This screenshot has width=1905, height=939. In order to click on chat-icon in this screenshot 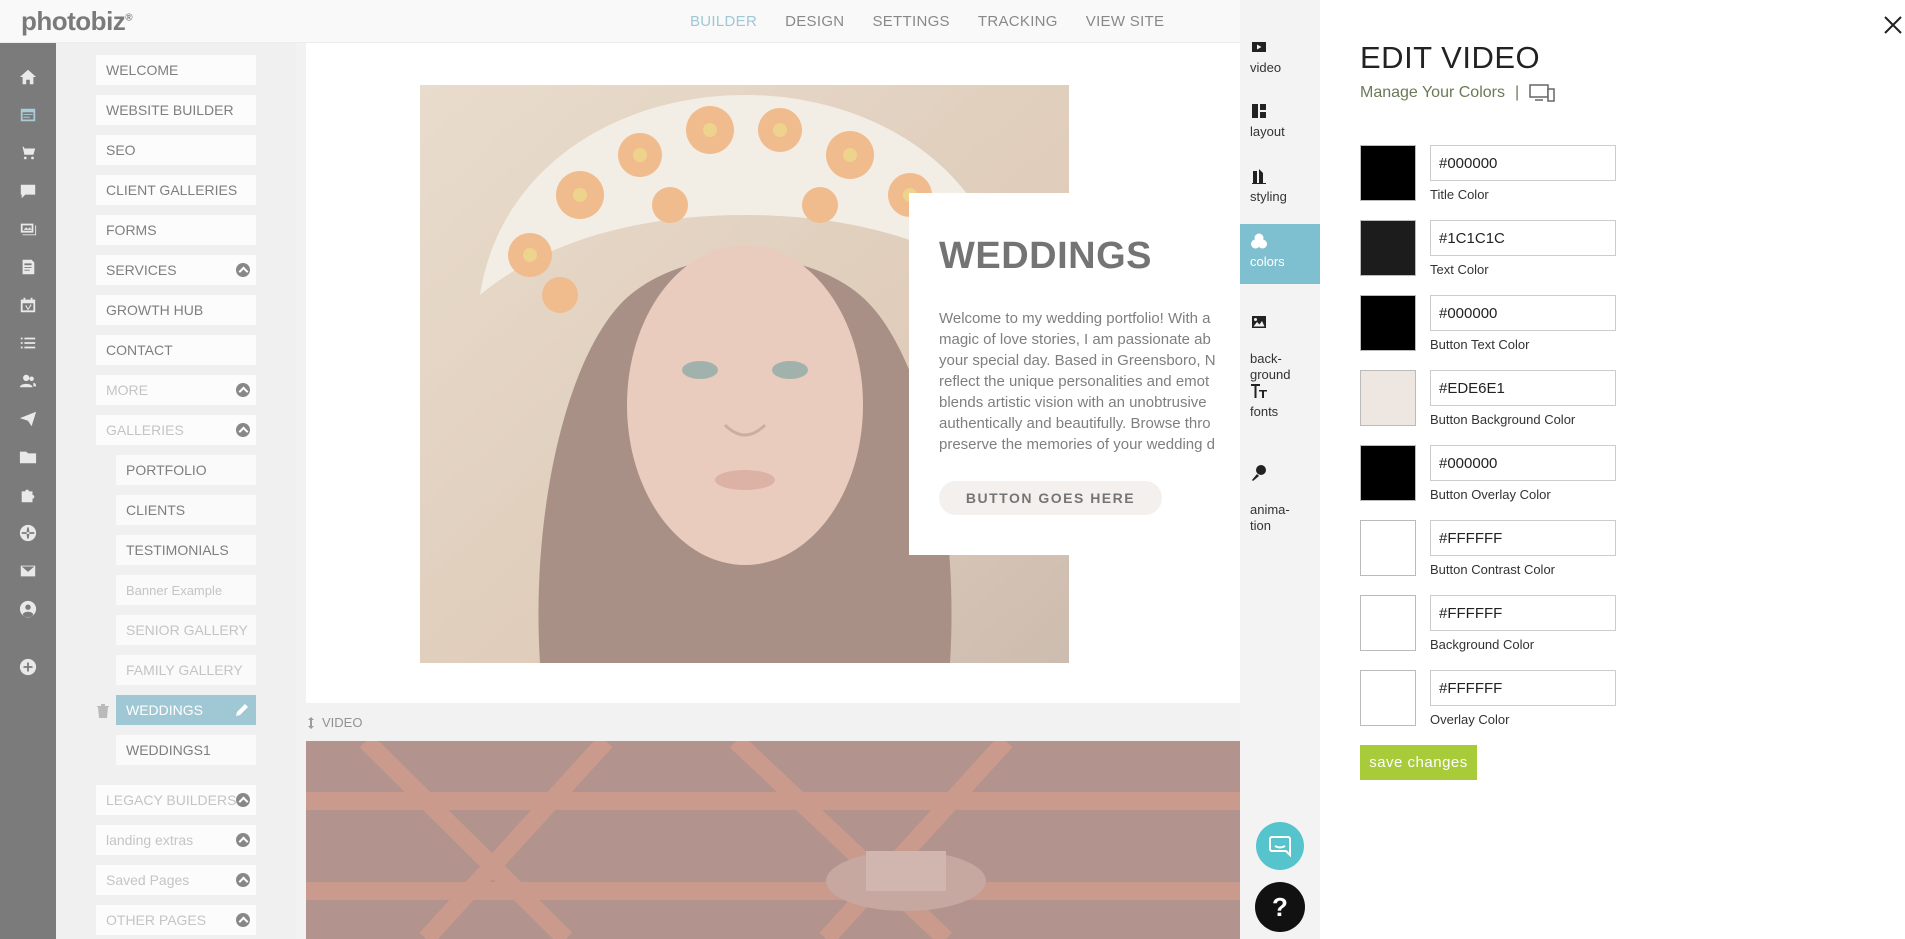, I will do `click(1280, 846)`.